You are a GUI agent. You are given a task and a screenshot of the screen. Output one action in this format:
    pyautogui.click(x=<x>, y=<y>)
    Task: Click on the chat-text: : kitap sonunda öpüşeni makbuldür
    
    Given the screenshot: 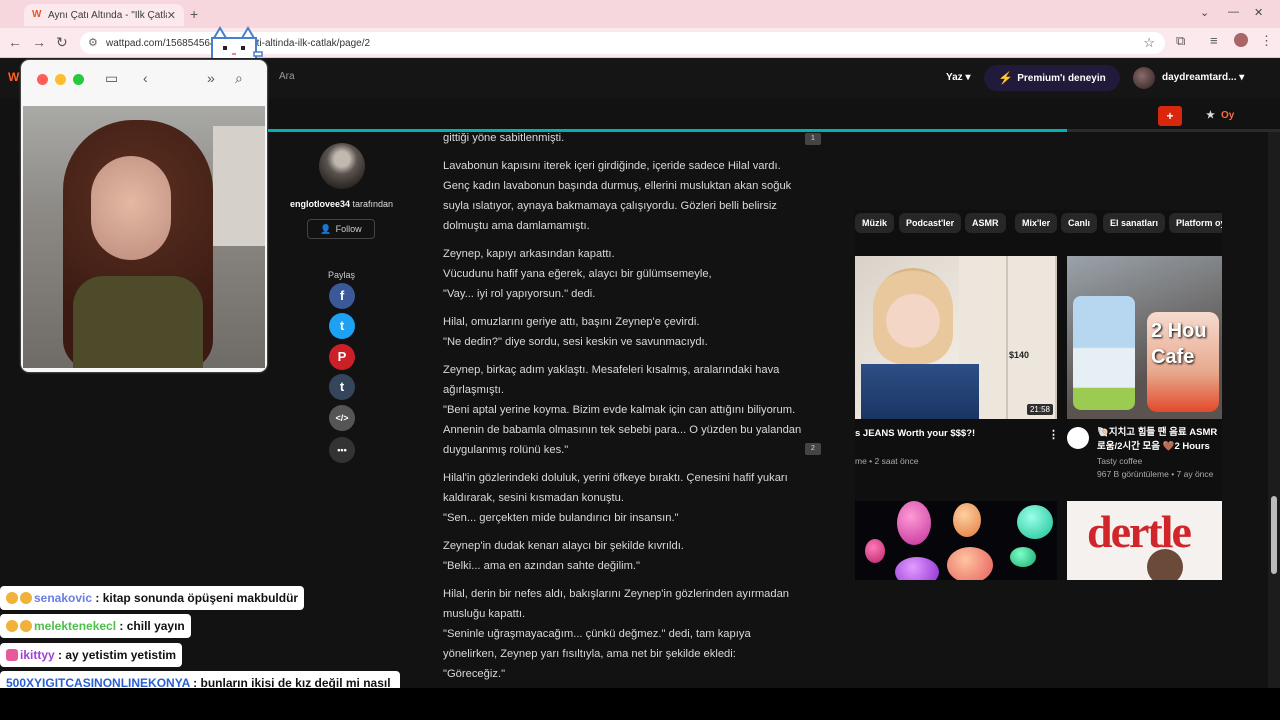 What is the action you would take?
    pyautogui.click(x=195, y=598)
    